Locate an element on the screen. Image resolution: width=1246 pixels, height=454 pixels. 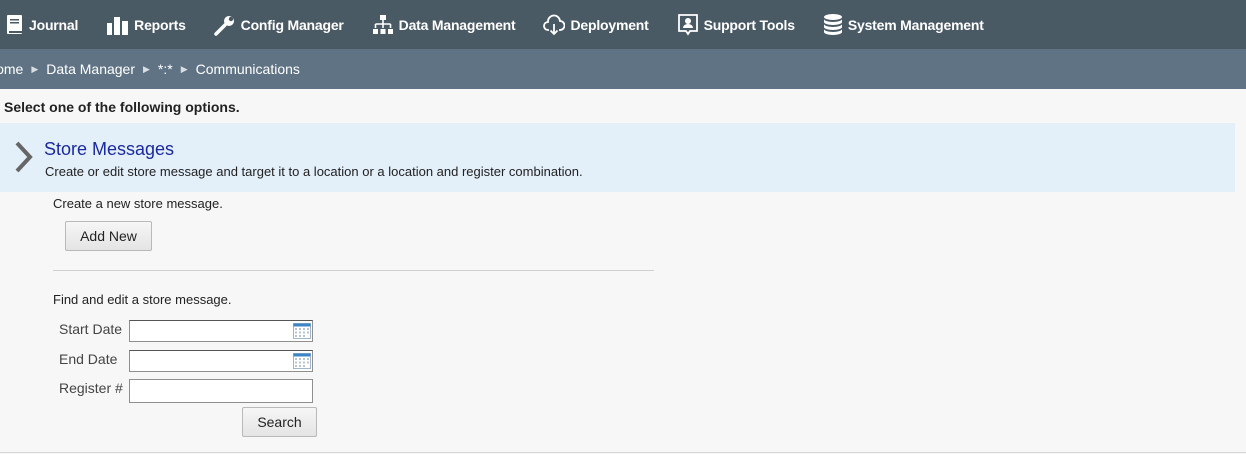
bar-chart-icon is located at coordinates (117, 25).